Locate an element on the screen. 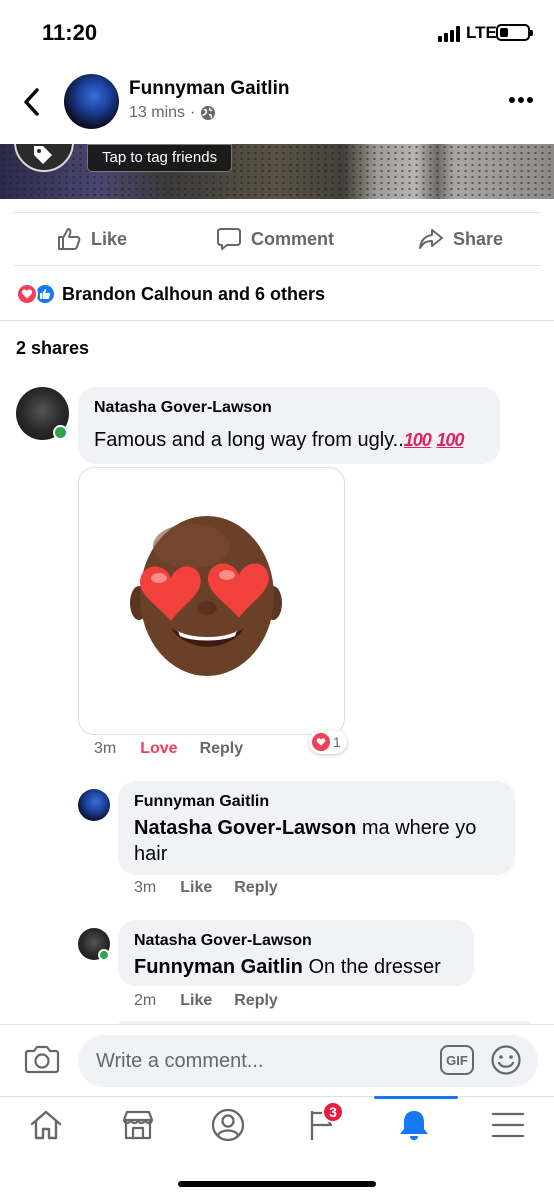 The width and height of the screenshot is (554, 1200). tab-marketplace is located at coordinates (140, 1127).